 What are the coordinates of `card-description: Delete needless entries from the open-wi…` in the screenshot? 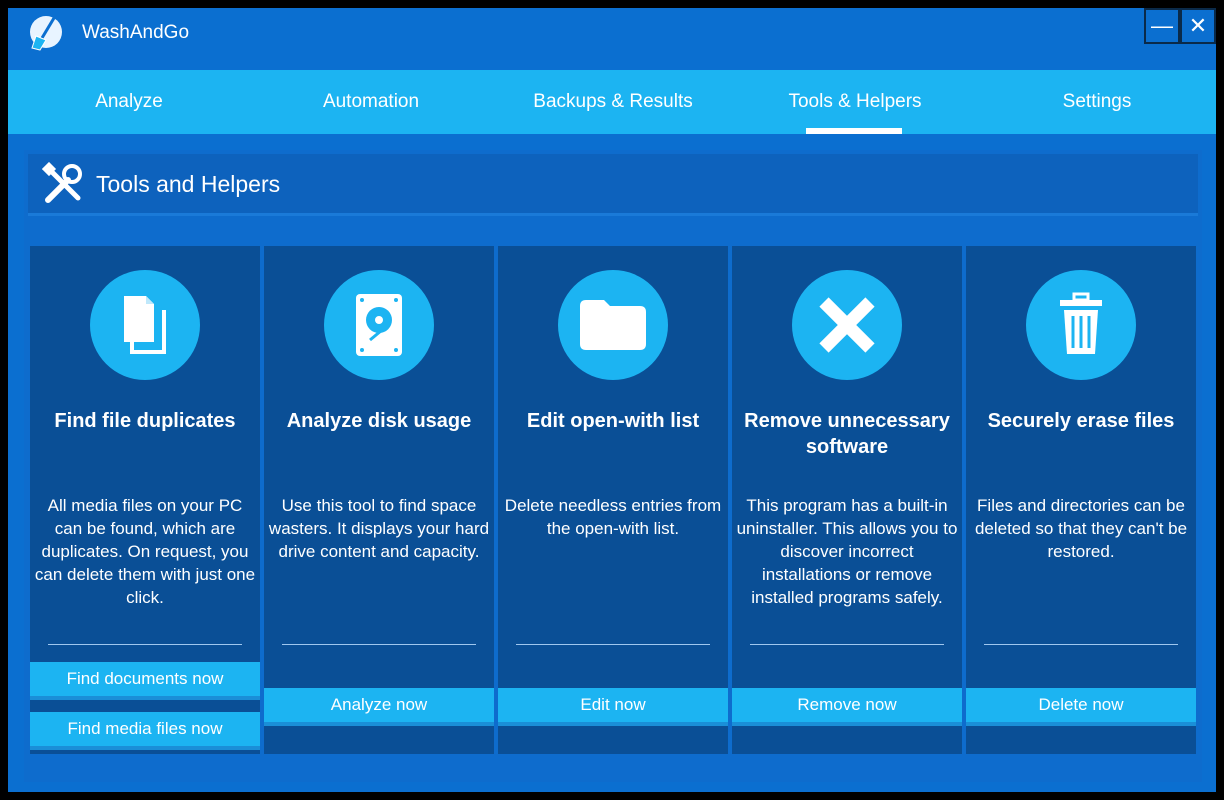 It's located at (613, 517).